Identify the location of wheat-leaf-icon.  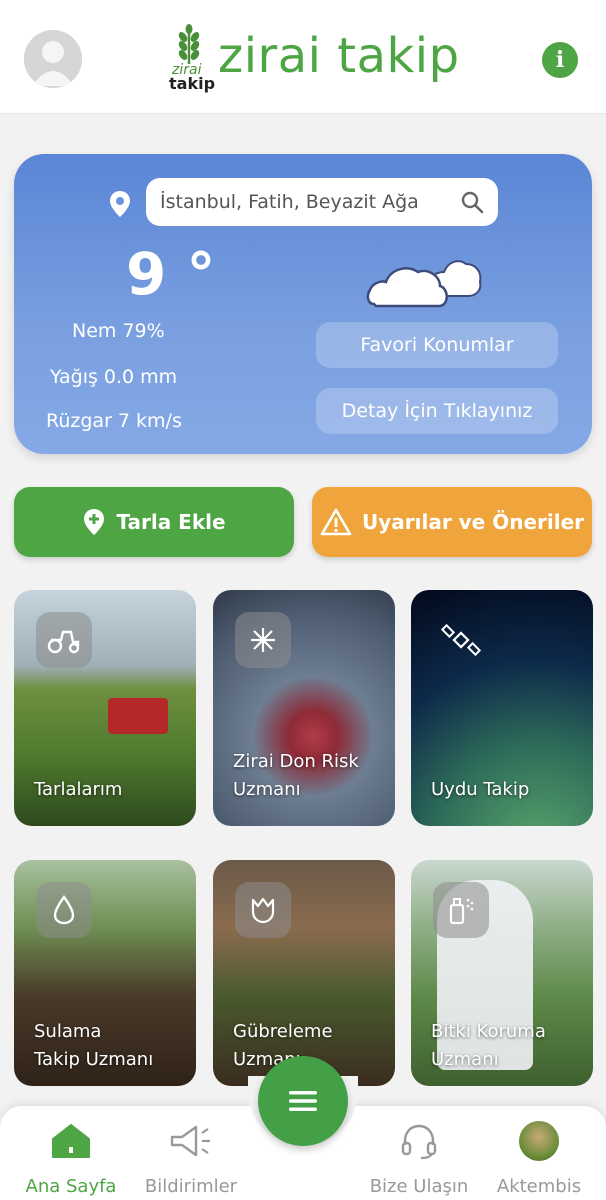
(189, 44).